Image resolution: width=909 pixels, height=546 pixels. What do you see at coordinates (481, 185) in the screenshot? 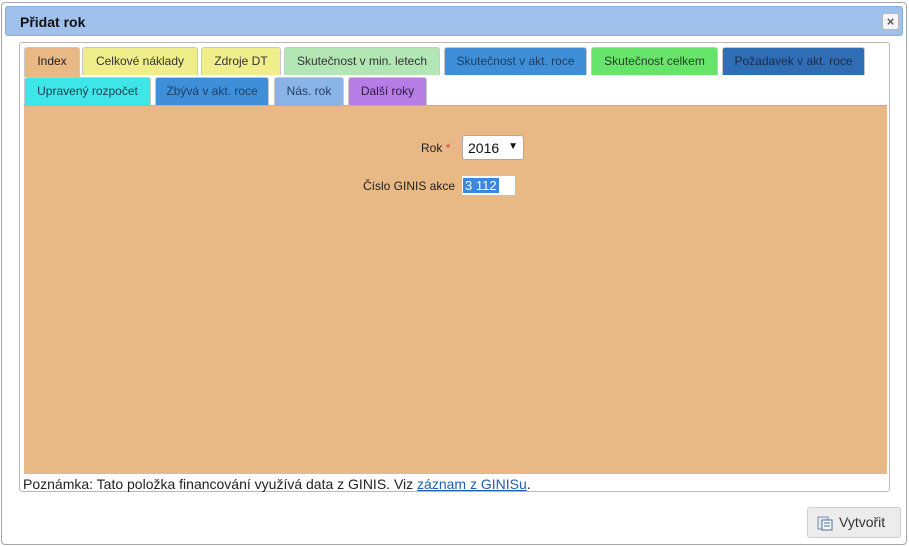
I see `ginis-number-value: 3 112` at bounding box center [481, 185].